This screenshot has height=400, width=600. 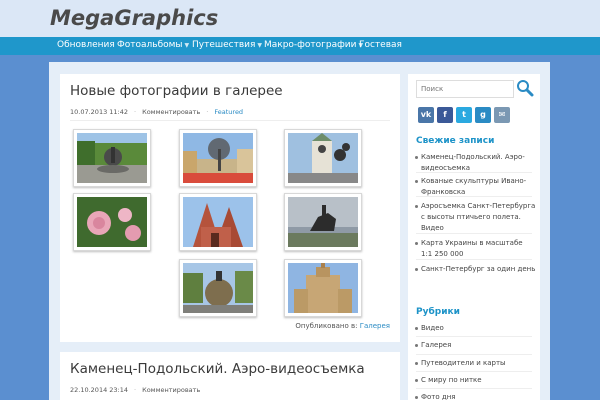 I want to click on twitter-icon: t, so click(x=464, y=115).